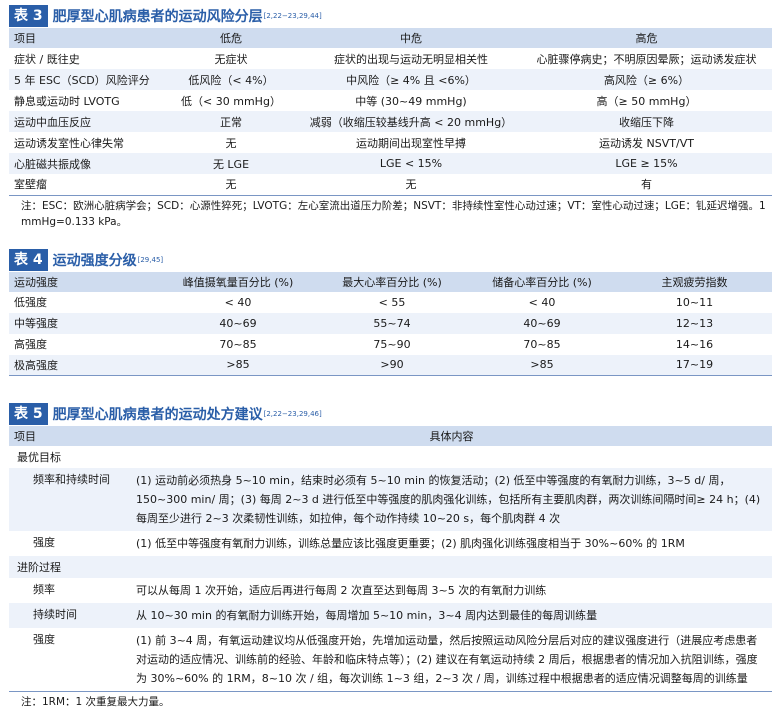 Image resolution: width=781 pixels, height=717 pixels. What do you see at coordinates (411, 101) in the screenshot?
I see `table-cell: 中等 (30~49 mmHg)` at bounding box center [411, 101].